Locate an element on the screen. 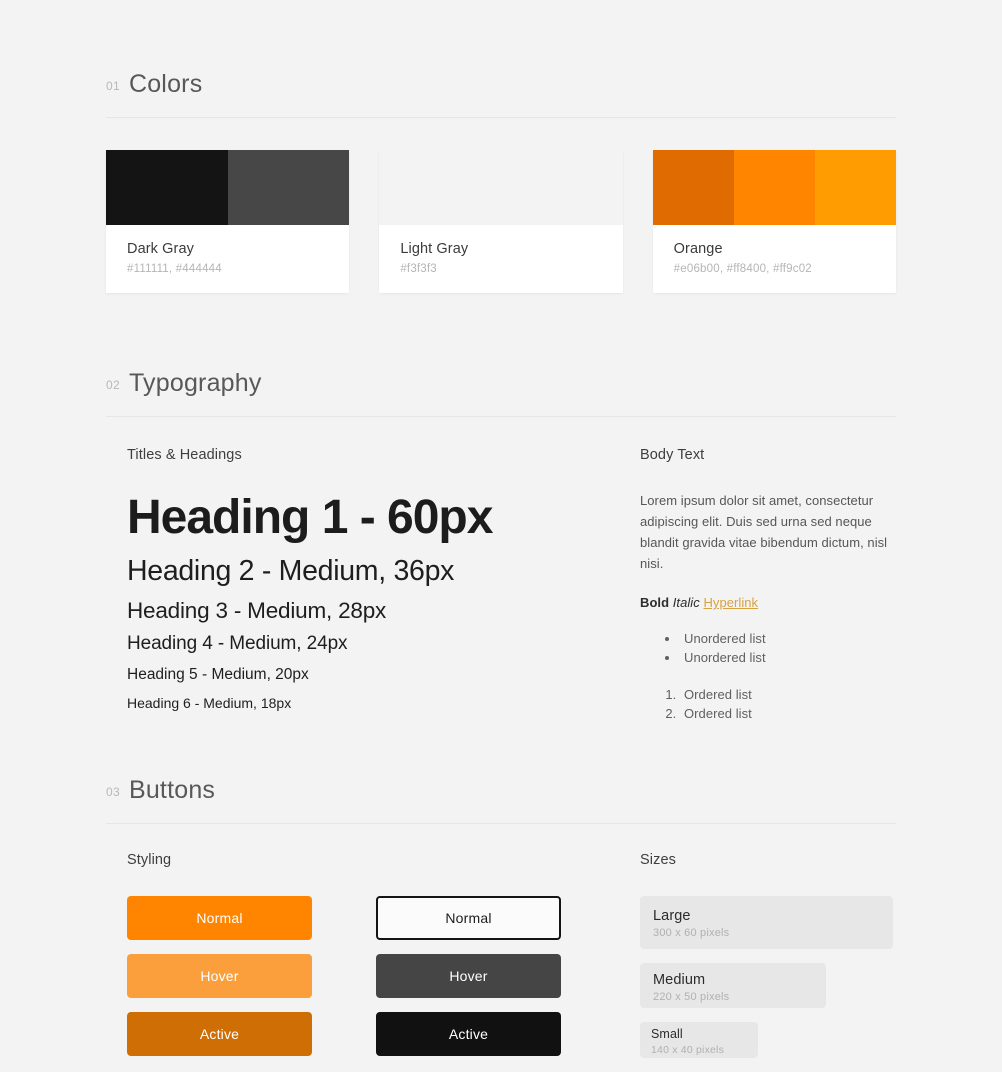 The width and height of the screenshot is (1002, 1072). heading-5-sample: Heading 5 - Medium, 20px is located at coordinates (218, 675).